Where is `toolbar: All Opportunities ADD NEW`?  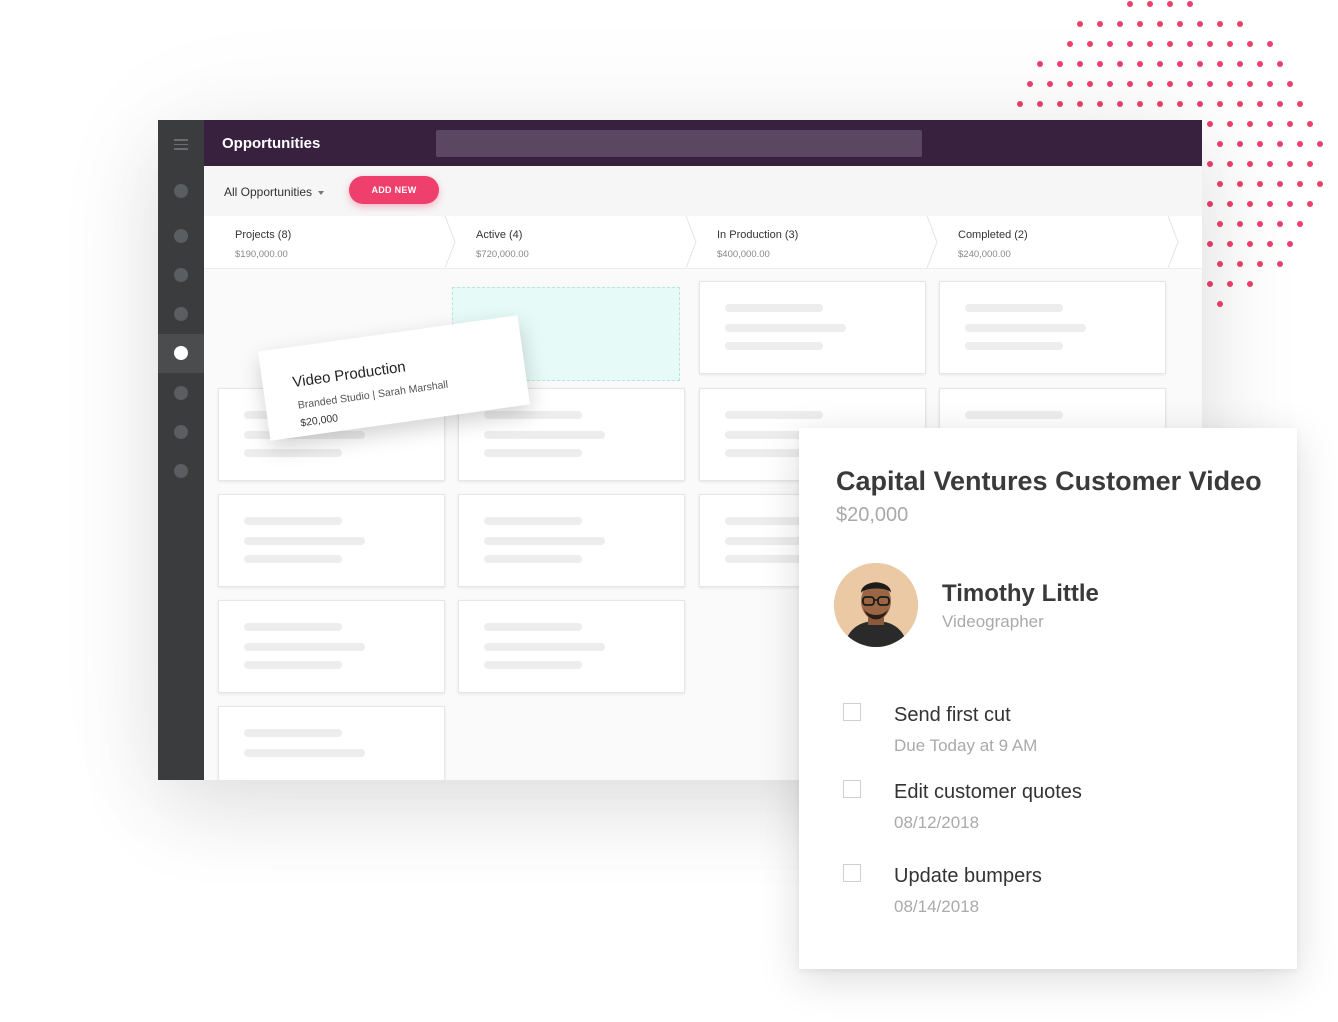 toolbar: All Opportunities ADD NEW is located at coordinates (703, 191).